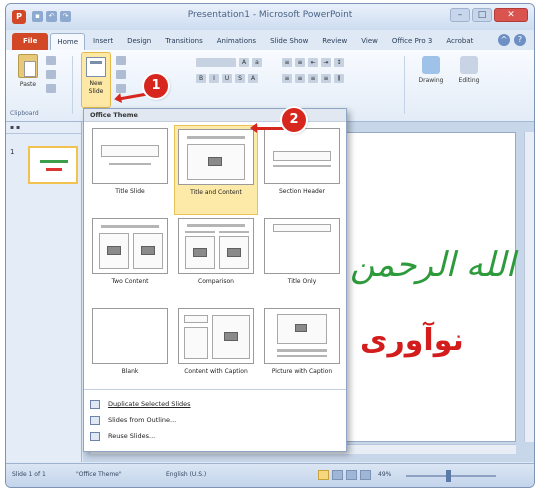  I want to click on minimize-button: –, so click(460, 15).